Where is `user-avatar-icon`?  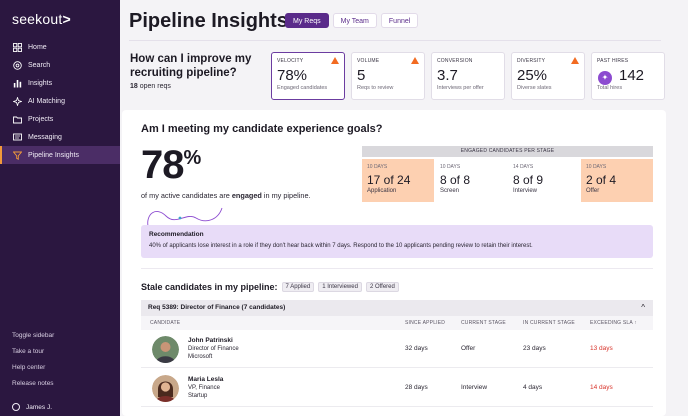
user-avatar-icon is located at coordinates (16, 407).